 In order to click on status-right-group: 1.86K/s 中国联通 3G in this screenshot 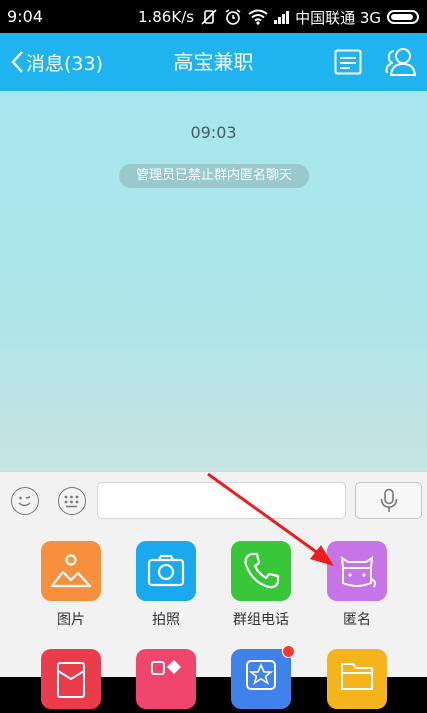, I will do `click(278, 17)`.